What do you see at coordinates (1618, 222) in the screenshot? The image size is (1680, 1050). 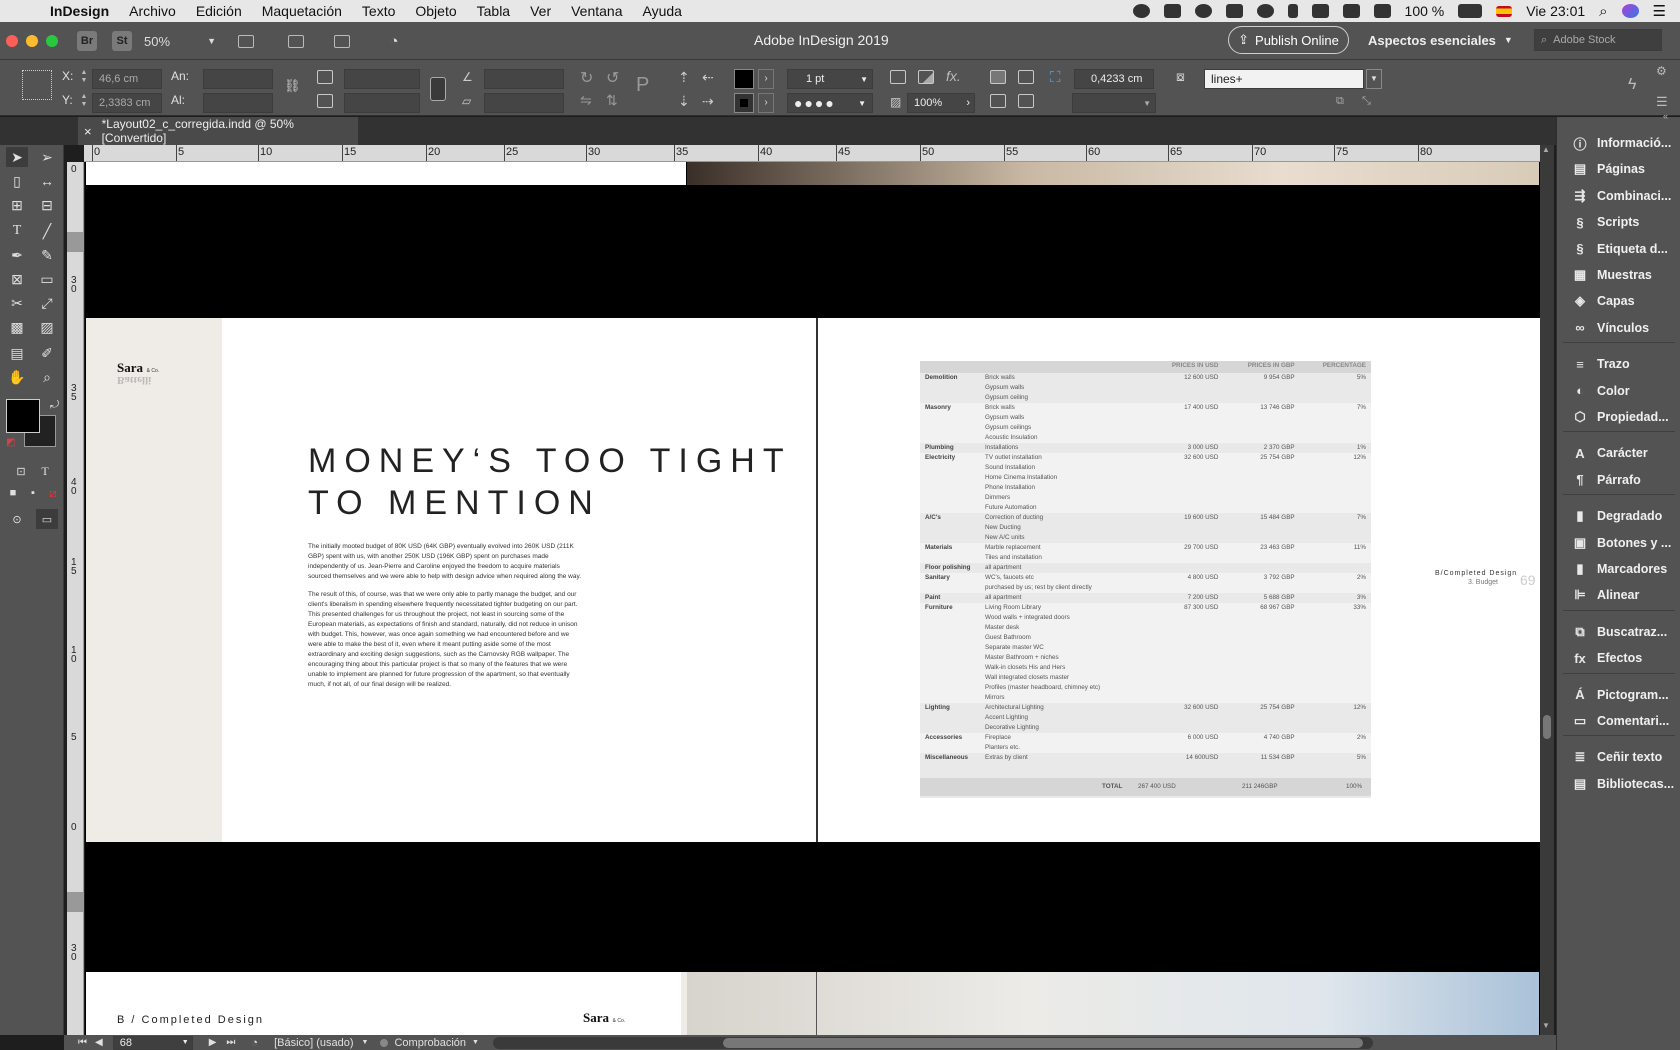 I see `panel-item-scripts: § Scripts` at bounding box center [1618, 222].